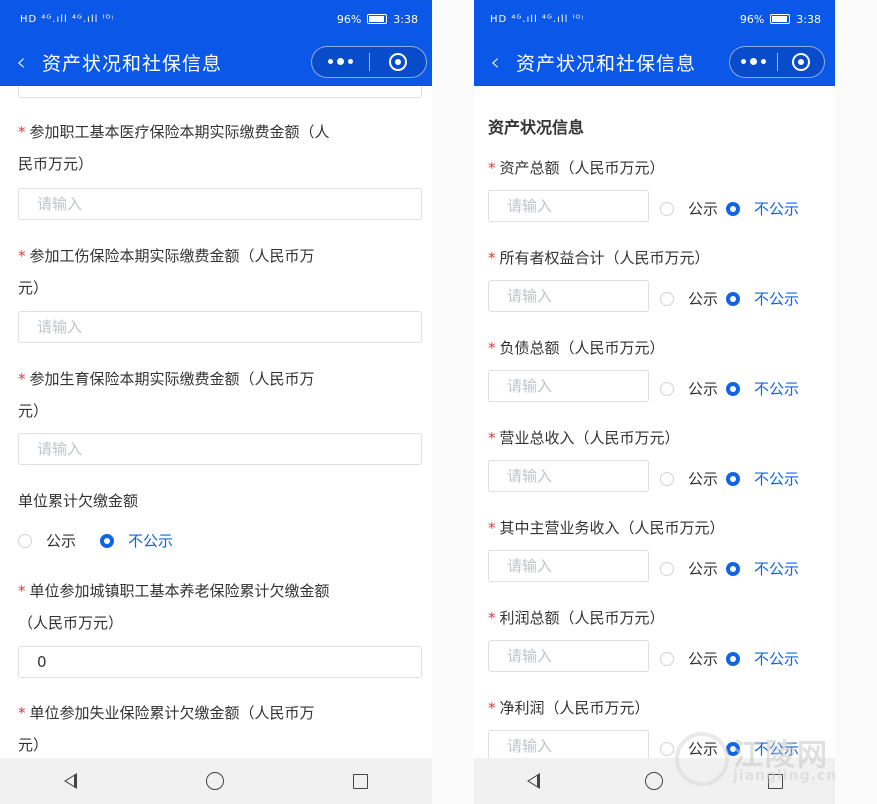 This screenshot has height=804, width=877. What do you see at coordinates (785, 776) in the screenshot?
I see `watermark-url: jiangling.cn` at bounding box center [785, 776].